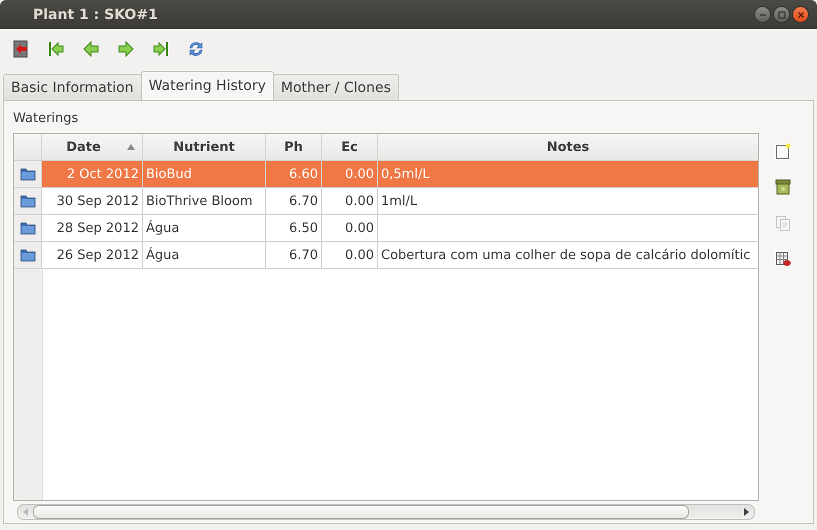 This screenshot has height=530, width=817. I want to click on table-cell: 0,5ml/L, so click(405, 174).